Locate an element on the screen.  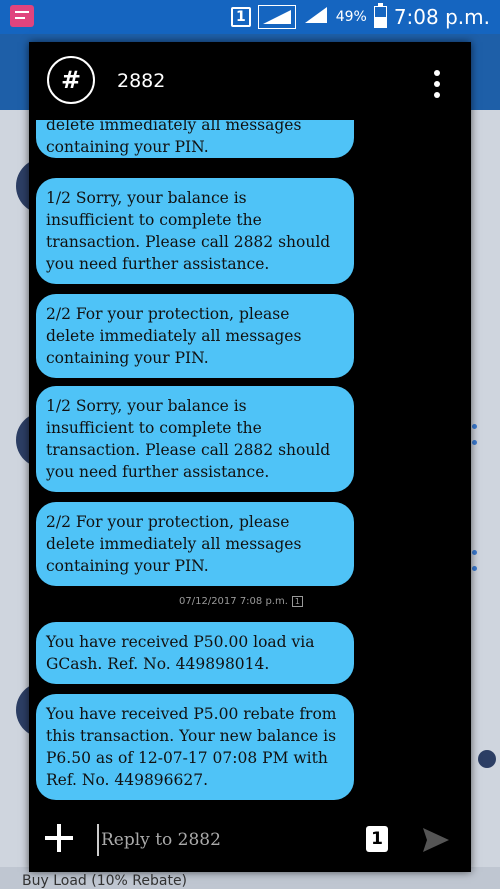
message-line: Ref. No. 449896627. is located at coordinates (127, 780).